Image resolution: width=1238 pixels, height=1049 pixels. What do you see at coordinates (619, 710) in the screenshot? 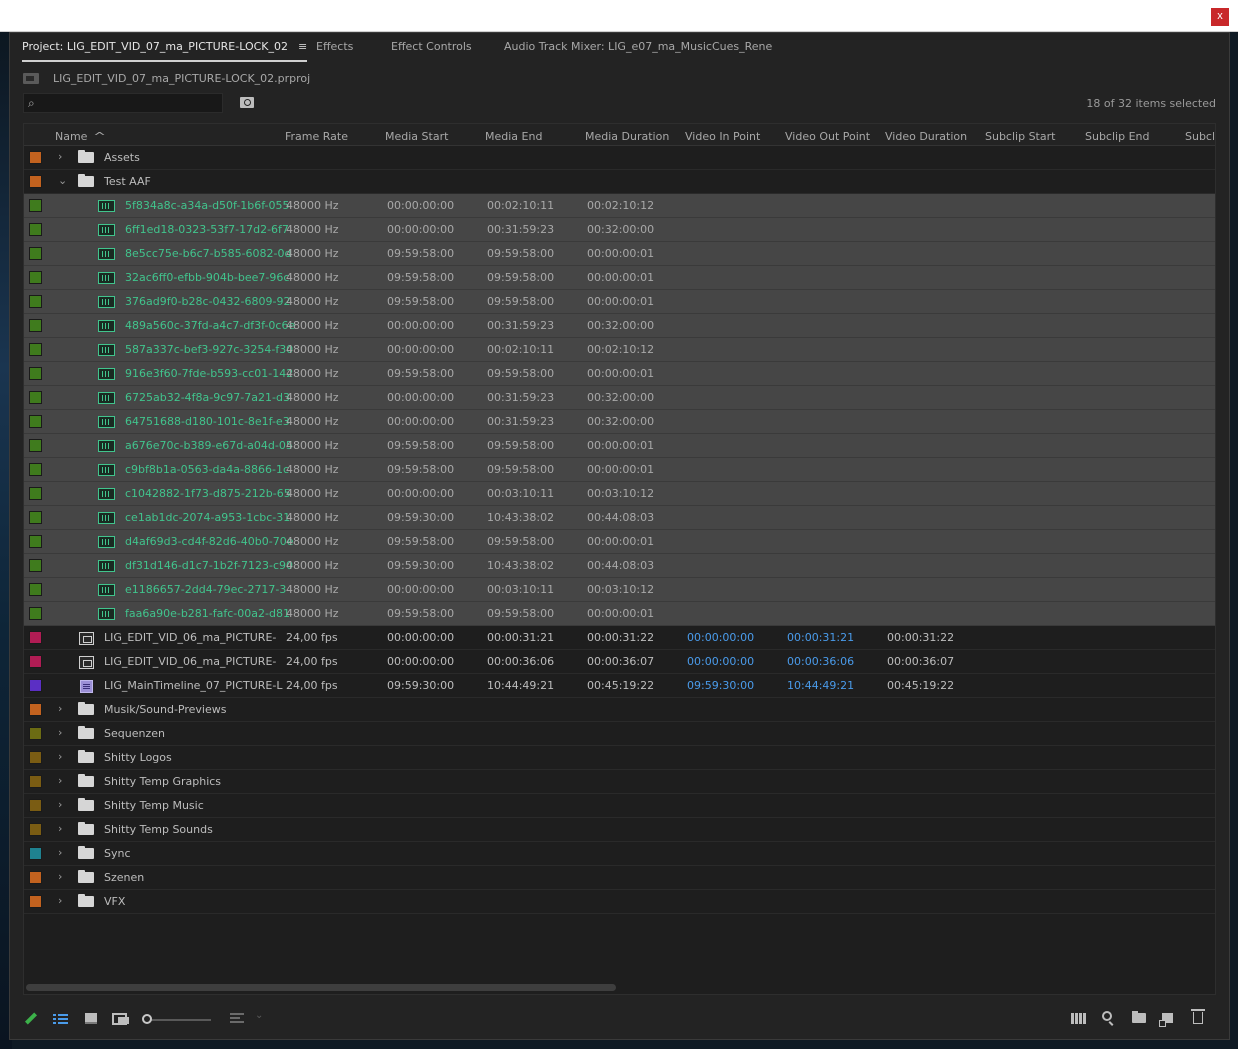
I see `bin-row: › Musik/Sound-Previews` at bounding box center [619, 710].